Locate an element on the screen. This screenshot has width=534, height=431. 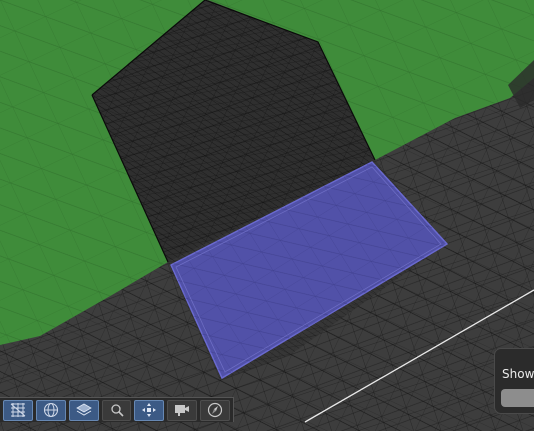
compass-button is located at coordinates (215, 410).